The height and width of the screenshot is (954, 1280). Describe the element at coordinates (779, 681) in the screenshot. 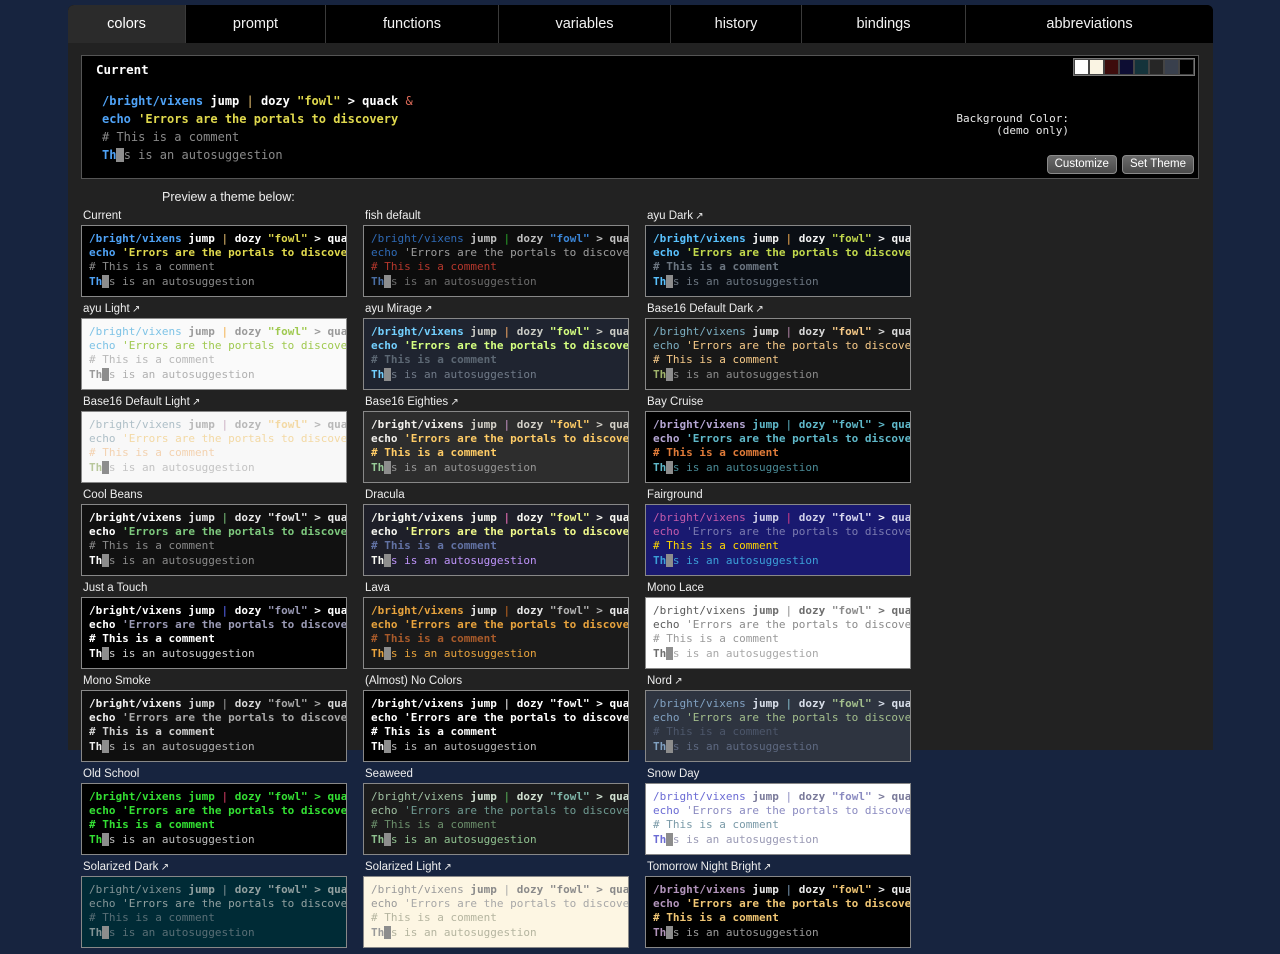

I see `theme-name-label: Nord ↗` at that location.